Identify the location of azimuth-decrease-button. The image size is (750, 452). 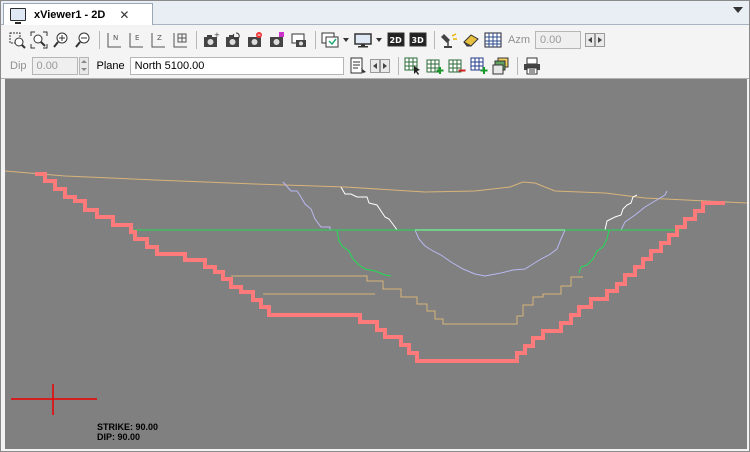
(590, 40).